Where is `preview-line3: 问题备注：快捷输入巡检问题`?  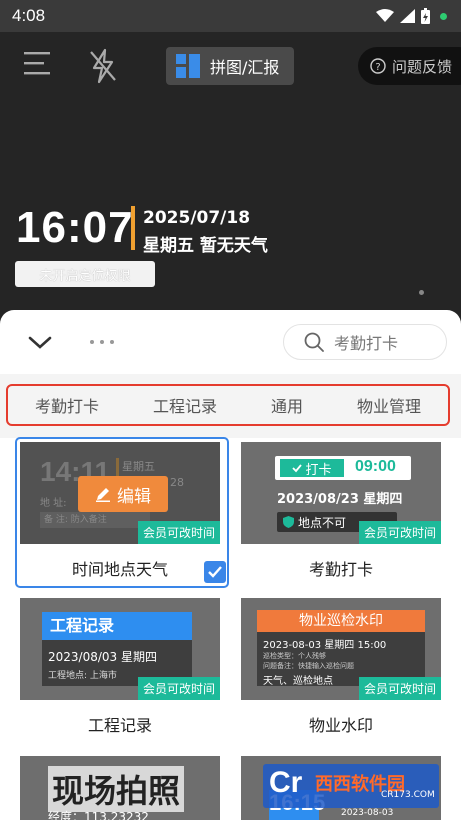 preview-line3: 问题备注：快捷输入巡检问题 is located at coordinates (308, 666).